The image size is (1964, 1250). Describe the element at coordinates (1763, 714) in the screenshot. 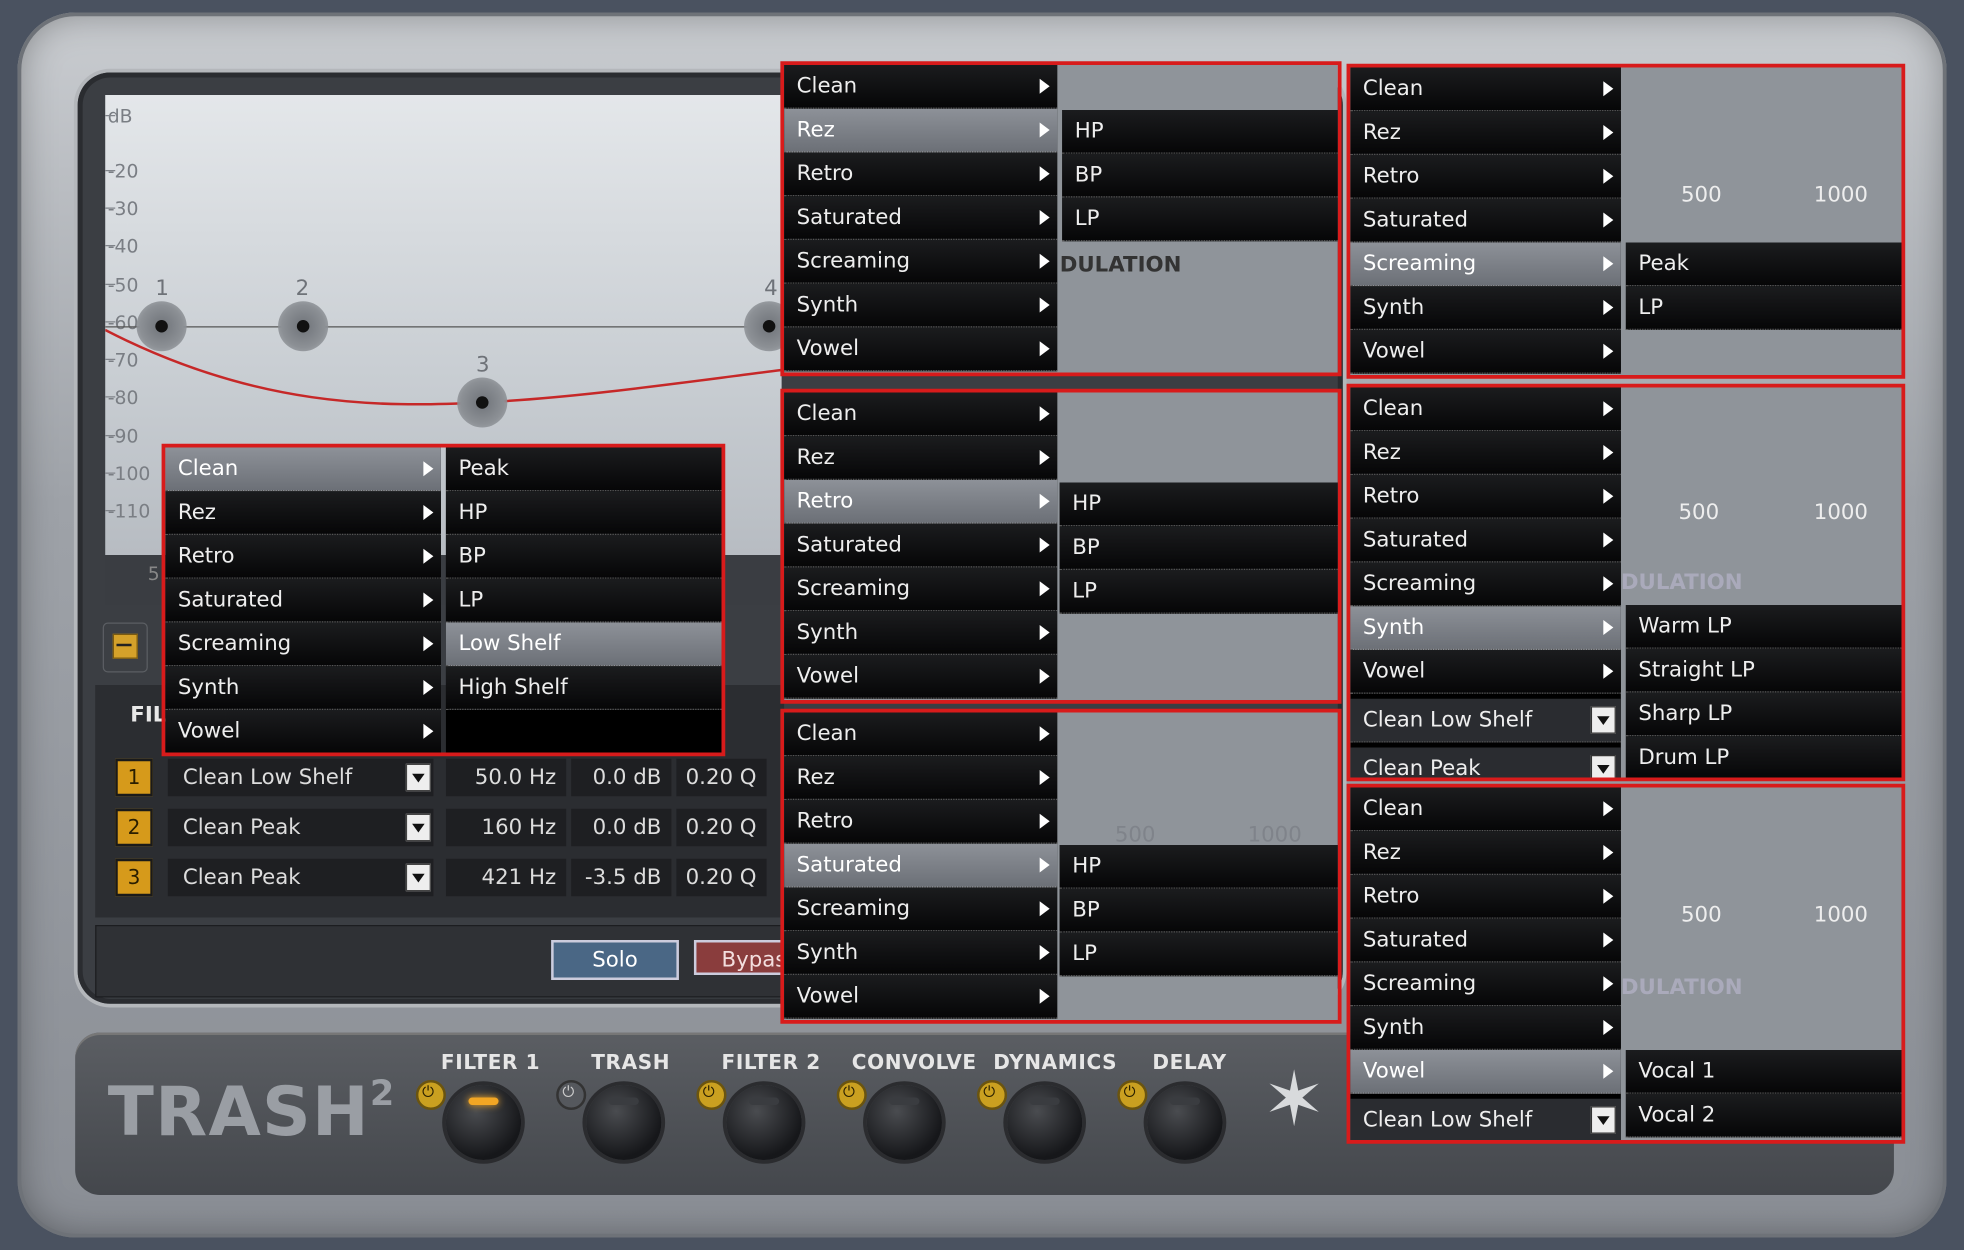

I see `submenu-item-sharp-lp: Sharp LP` at that location.